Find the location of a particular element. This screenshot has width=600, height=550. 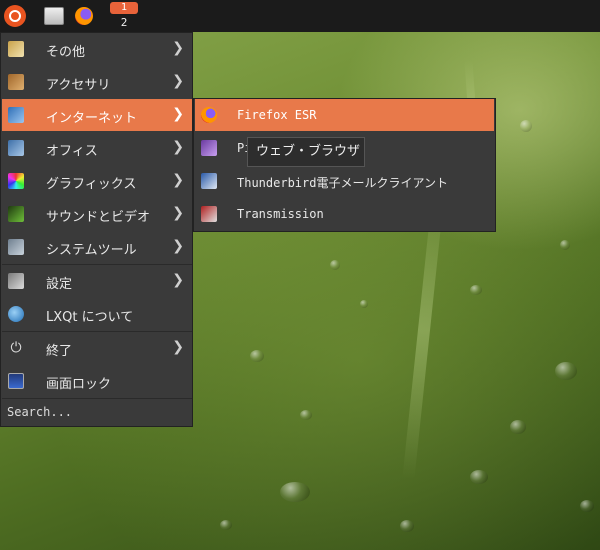

menu-item-label: 画面ロック is located at coordinates (79, 384).